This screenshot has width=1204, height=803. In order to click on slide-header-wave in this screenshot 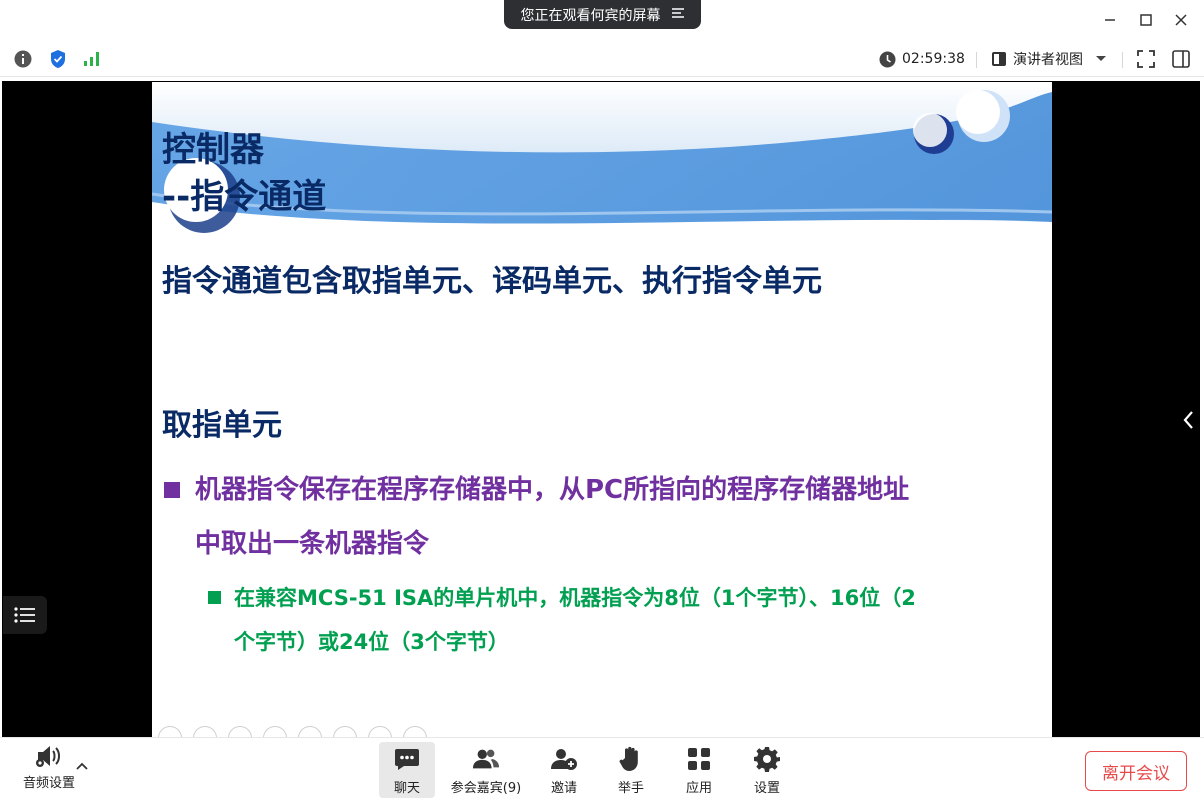, I will do `click(602, 162)`.